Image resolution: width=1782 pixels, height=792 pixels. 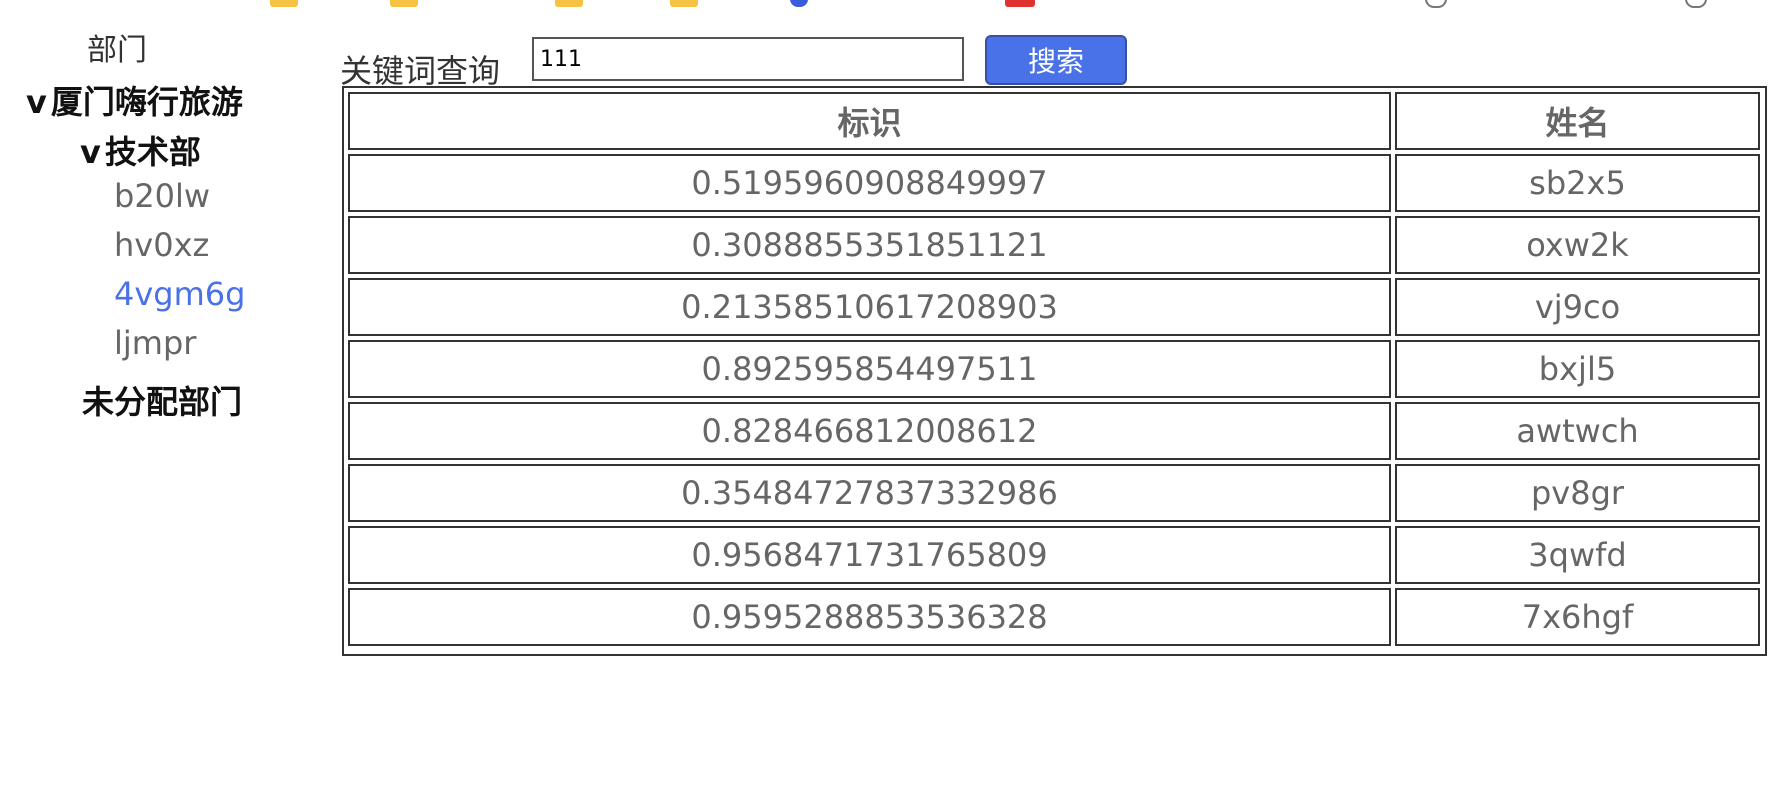 I want to click on table-row: 0.828466812008612 awtwch, so click(x=1054, y=431).